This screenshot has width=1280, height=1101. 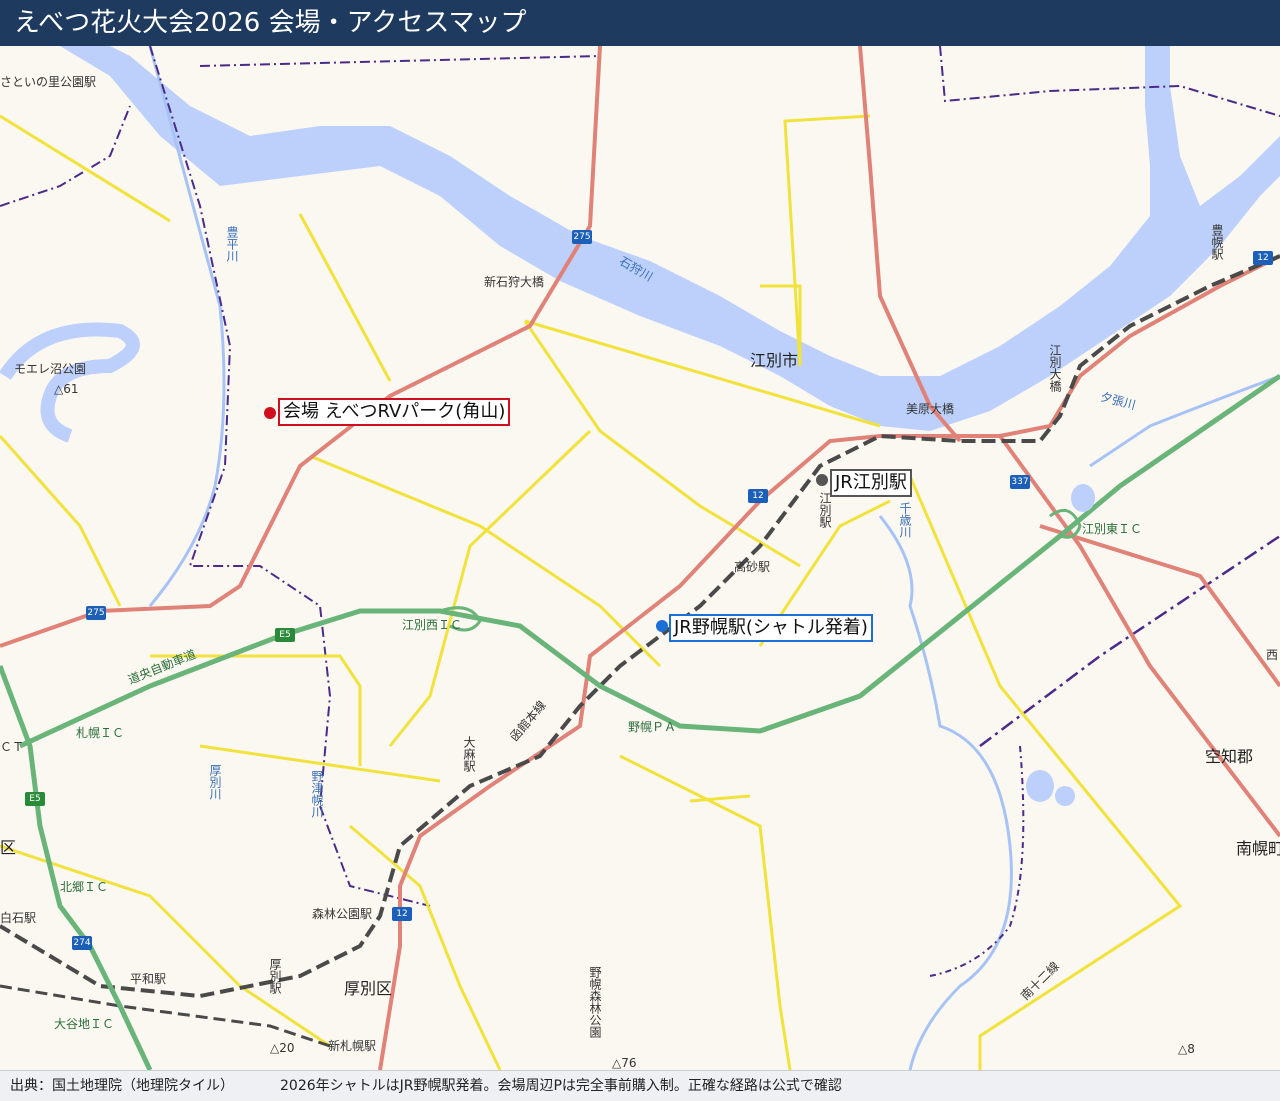 I want to click on footer-source: 出典：国土地理院（地理院タイル）, so click(x=122, y=1086).